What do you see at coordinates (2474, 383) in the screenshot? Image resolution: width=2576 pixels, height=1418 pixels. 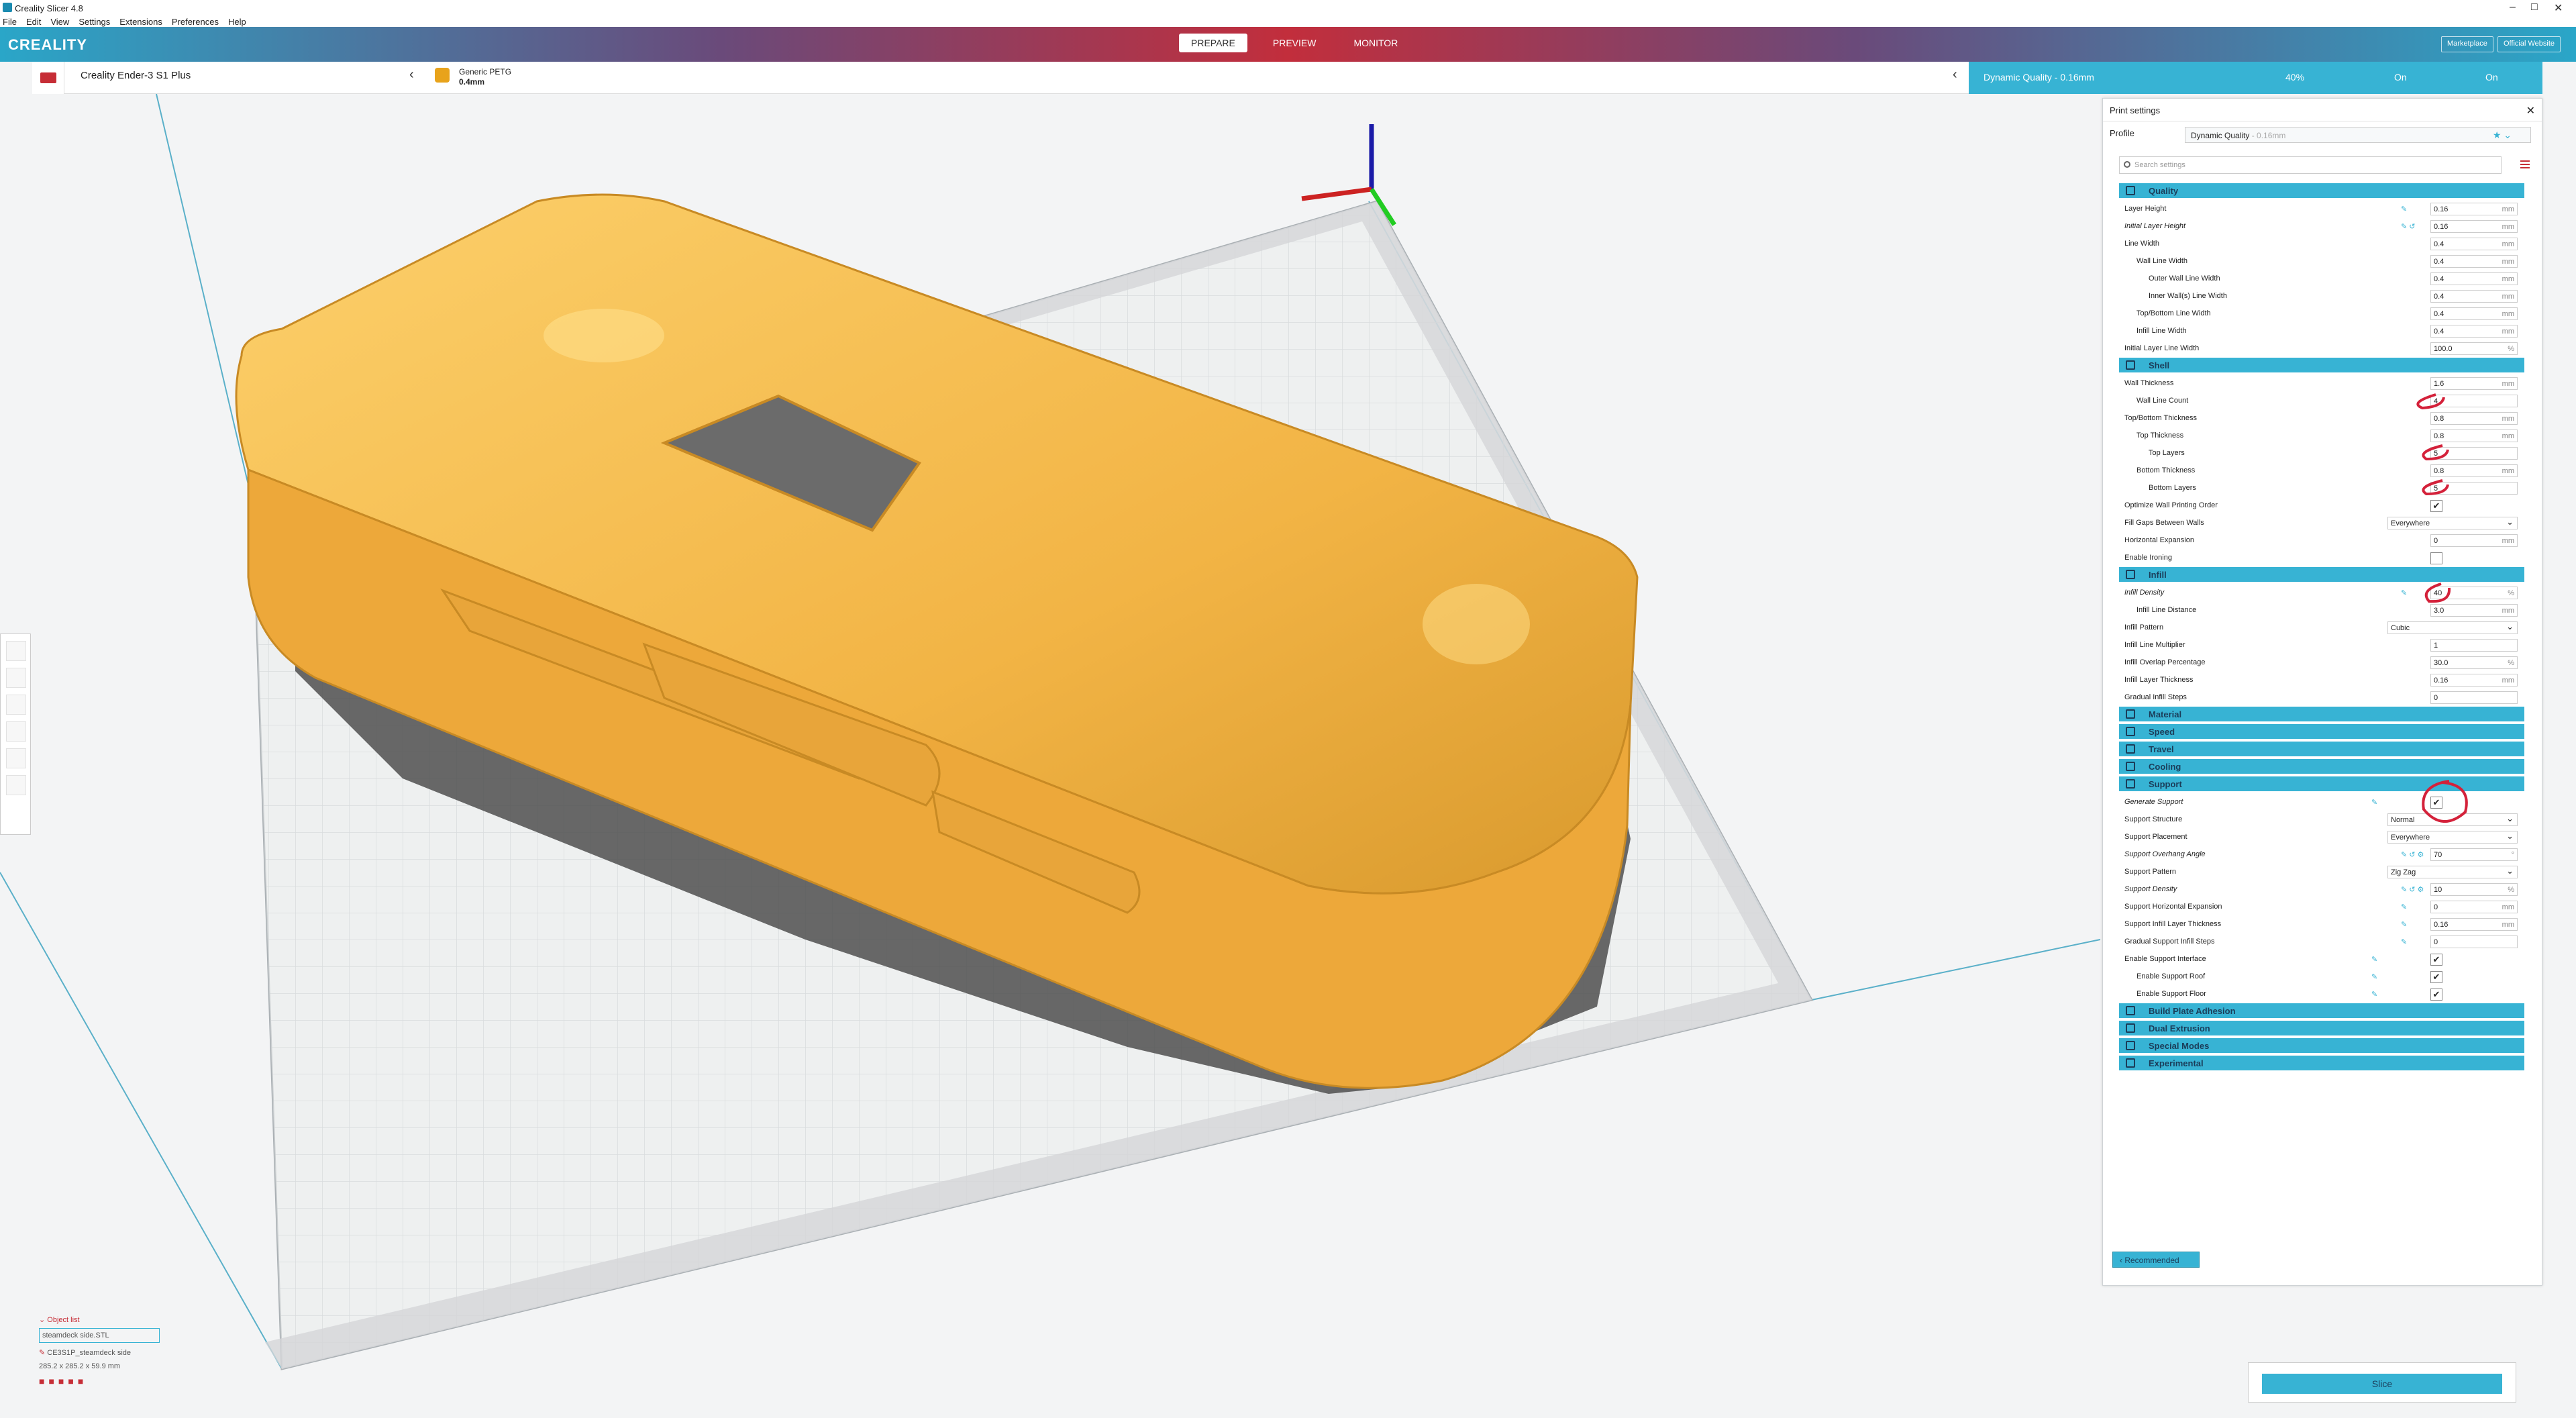 I see `setting-value-field: 1.6 mm` at bounding box center [2474, 383].